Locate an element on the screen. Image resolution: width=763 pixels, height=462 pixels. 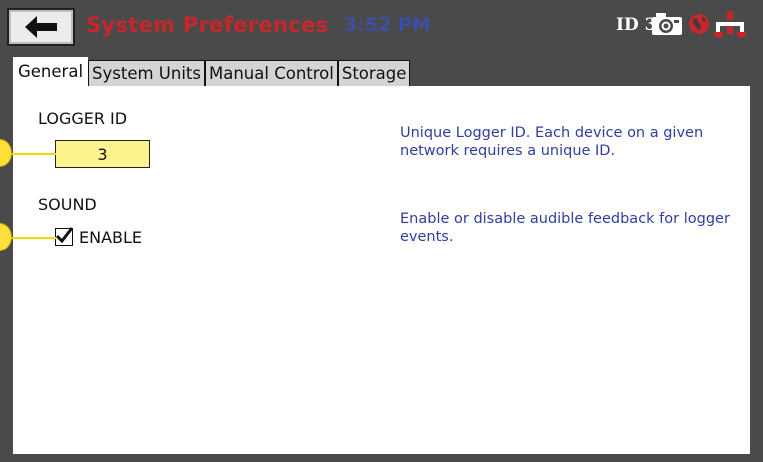
network-icon is located at coordinates (730, 24).